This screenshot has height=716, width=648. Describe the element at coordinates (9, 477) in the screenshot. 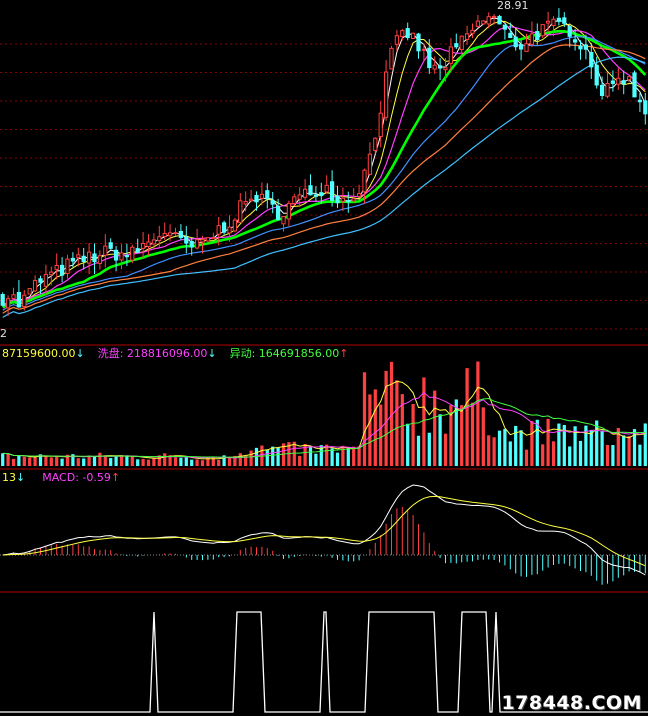

I see `macd-legend-value: 13` at that location.